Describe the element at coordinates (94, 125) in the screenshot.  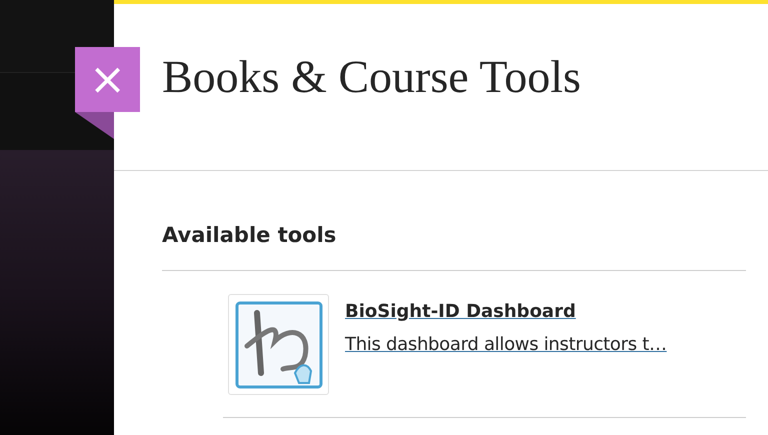
I see `ribbon-fold` at that location.